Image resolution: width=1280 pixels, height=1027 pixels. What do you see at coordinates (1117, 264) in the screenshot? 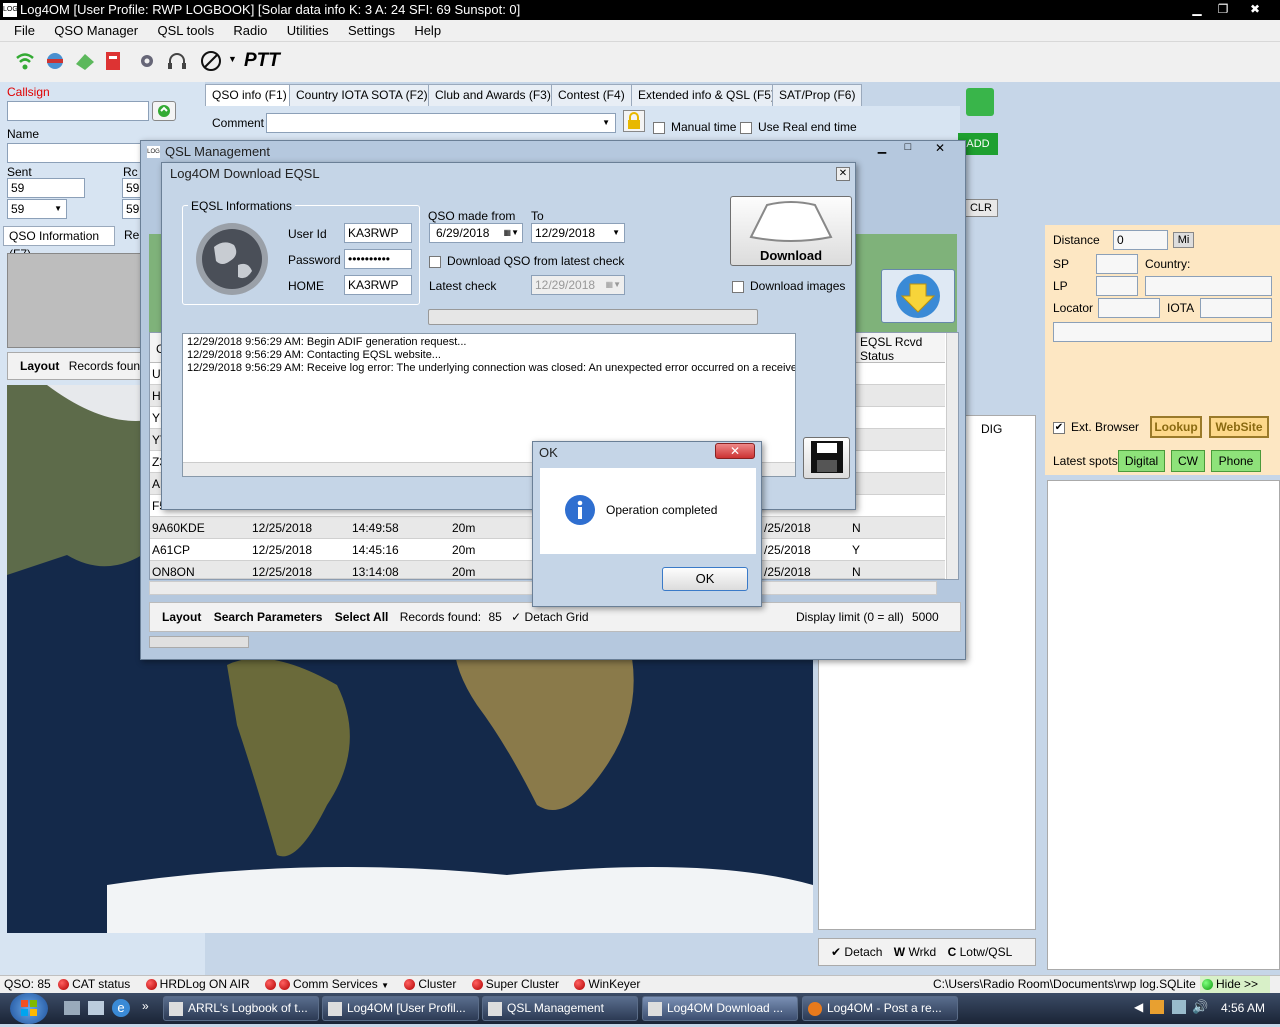
I see `sp-input` at bounding box center [1117, 264].